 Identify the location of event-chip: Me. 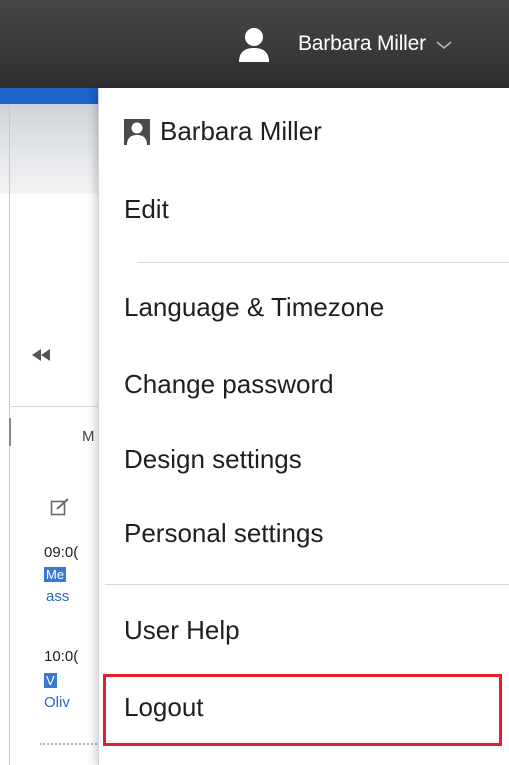
(55, 574).